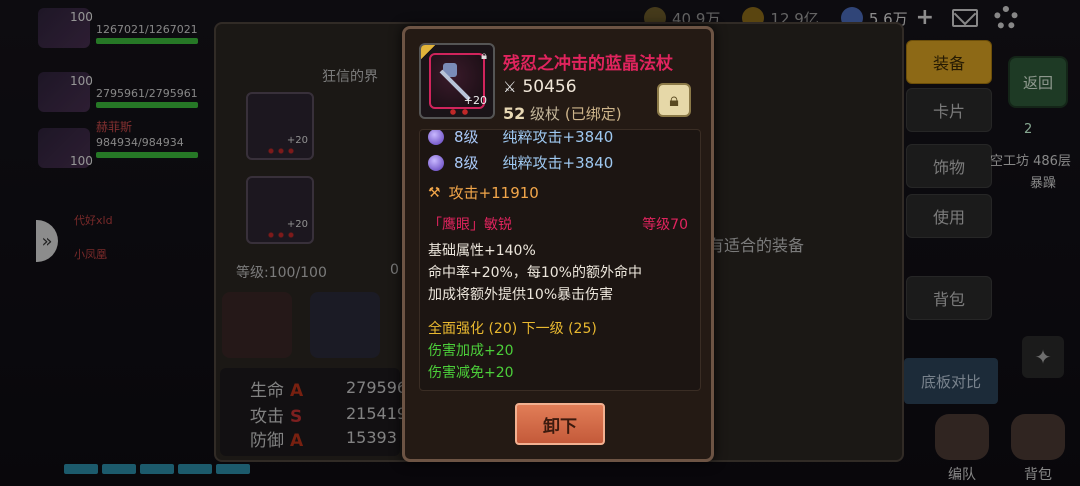 Image resolution: width=1080 pixels, height=486 pixels. Describe the element at coordinates (962, 437) in the screenshot. I see `team-icon` at that location.